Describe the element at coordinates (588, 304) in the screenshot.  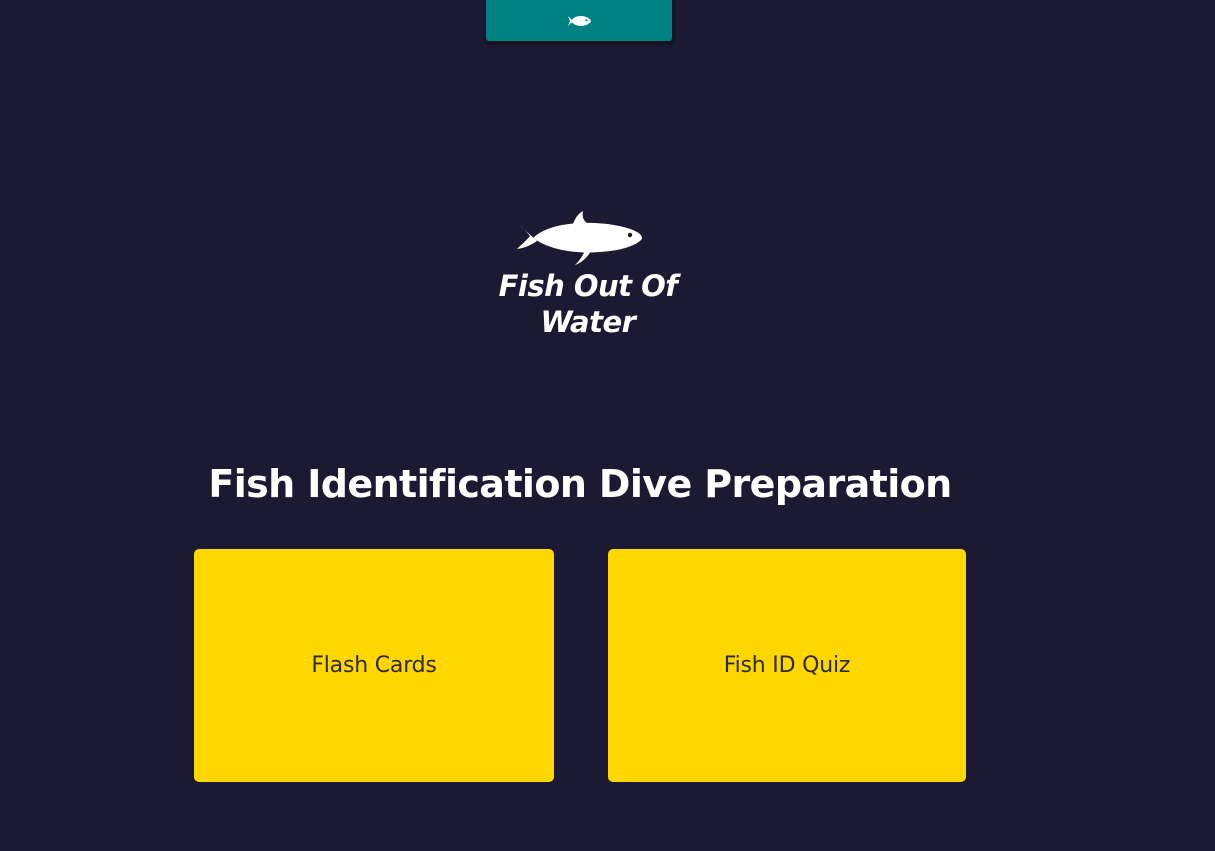
I see `logo-text: Fish Out Of Water` at that location.